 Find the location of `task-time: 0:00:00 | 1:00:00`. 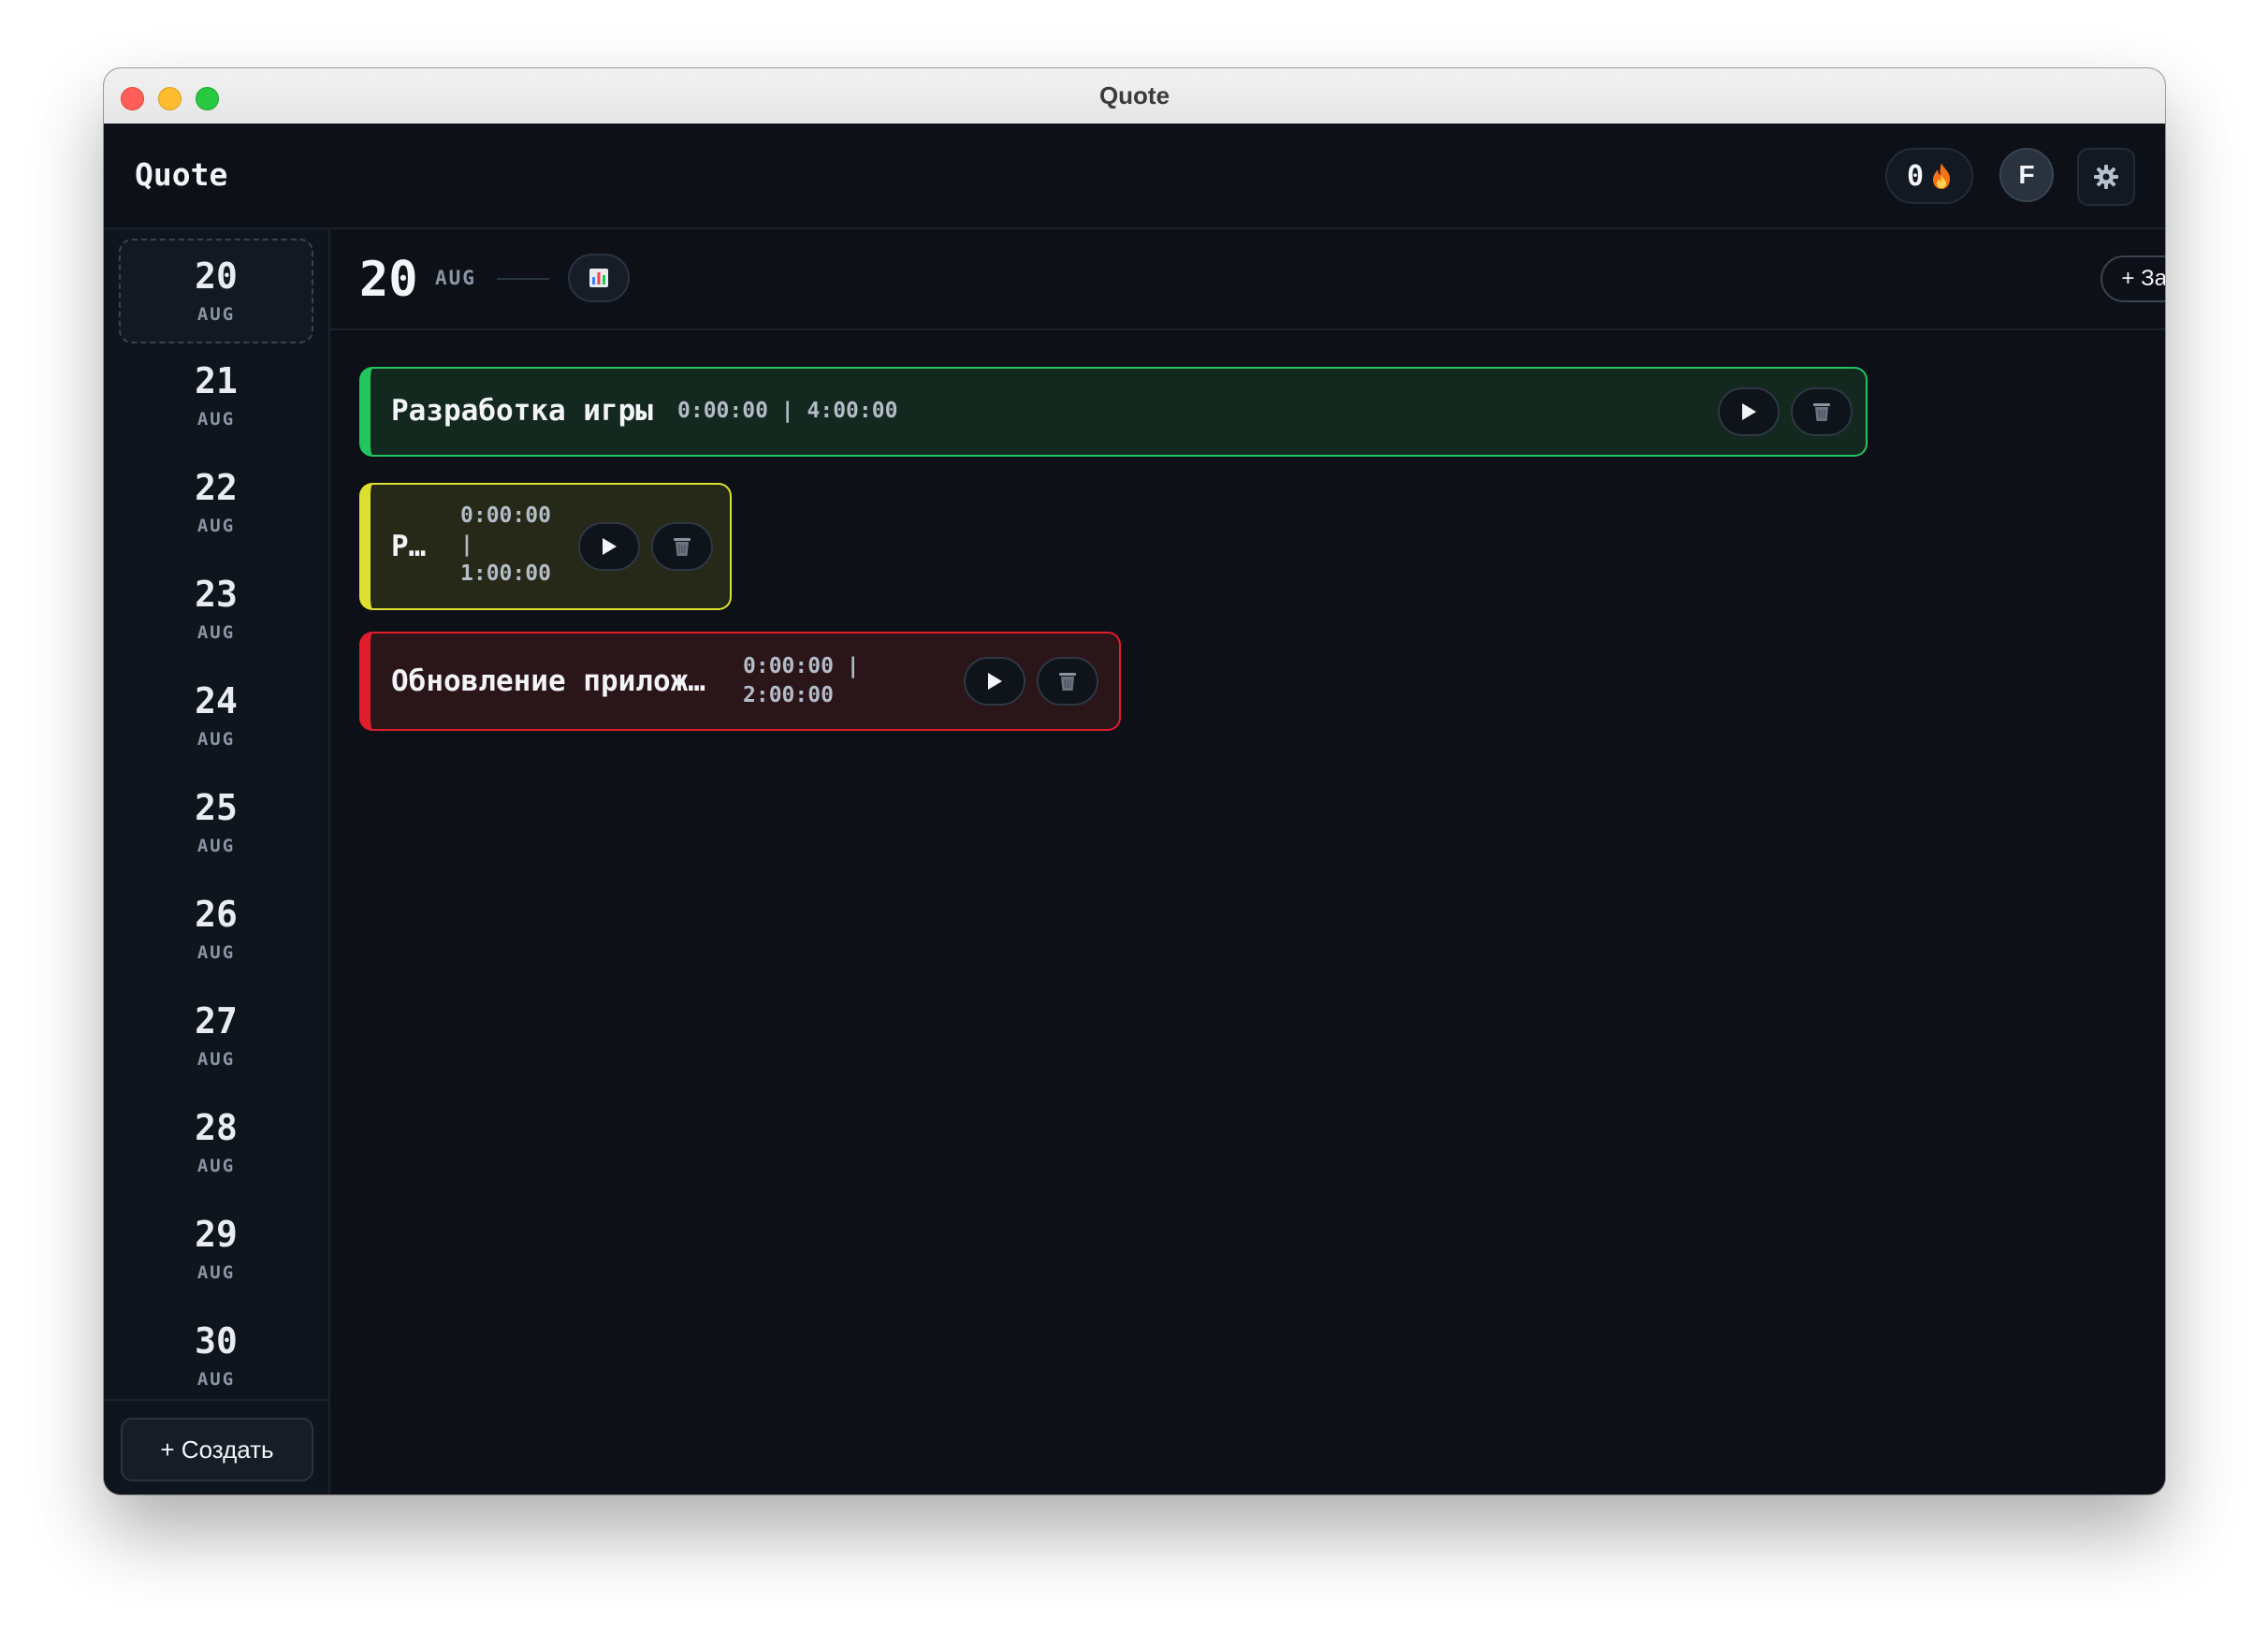

task-time: 0:00:00 | 1:00:00 is located at coordinates (517, 545).